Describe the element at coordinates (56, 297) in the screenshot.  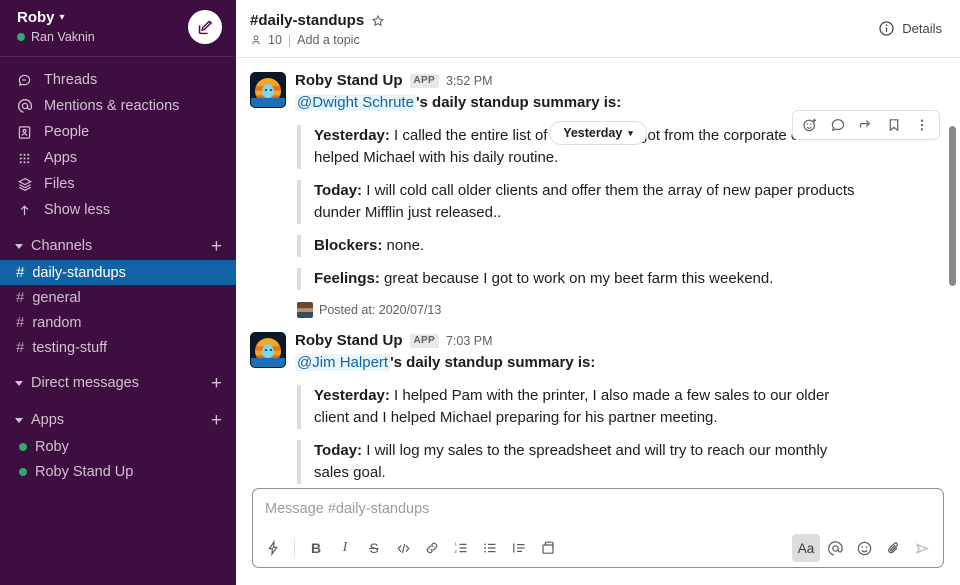
I see `channel-name: general` at that location.